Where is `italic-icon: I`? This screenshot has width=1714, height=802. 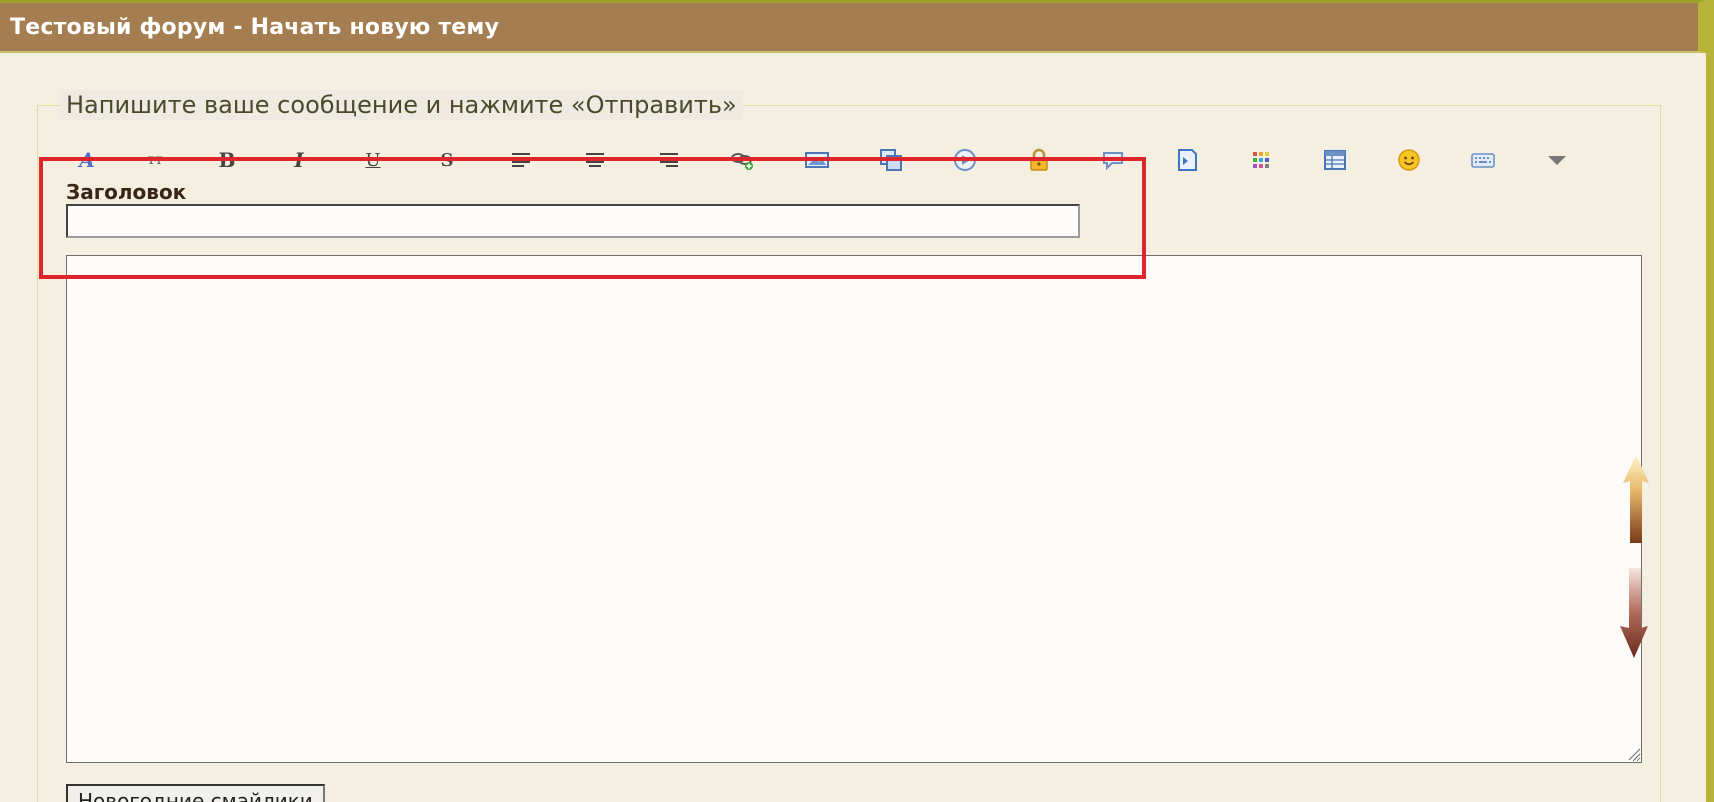 italic-icon: I is located at coordinates (299, 160).